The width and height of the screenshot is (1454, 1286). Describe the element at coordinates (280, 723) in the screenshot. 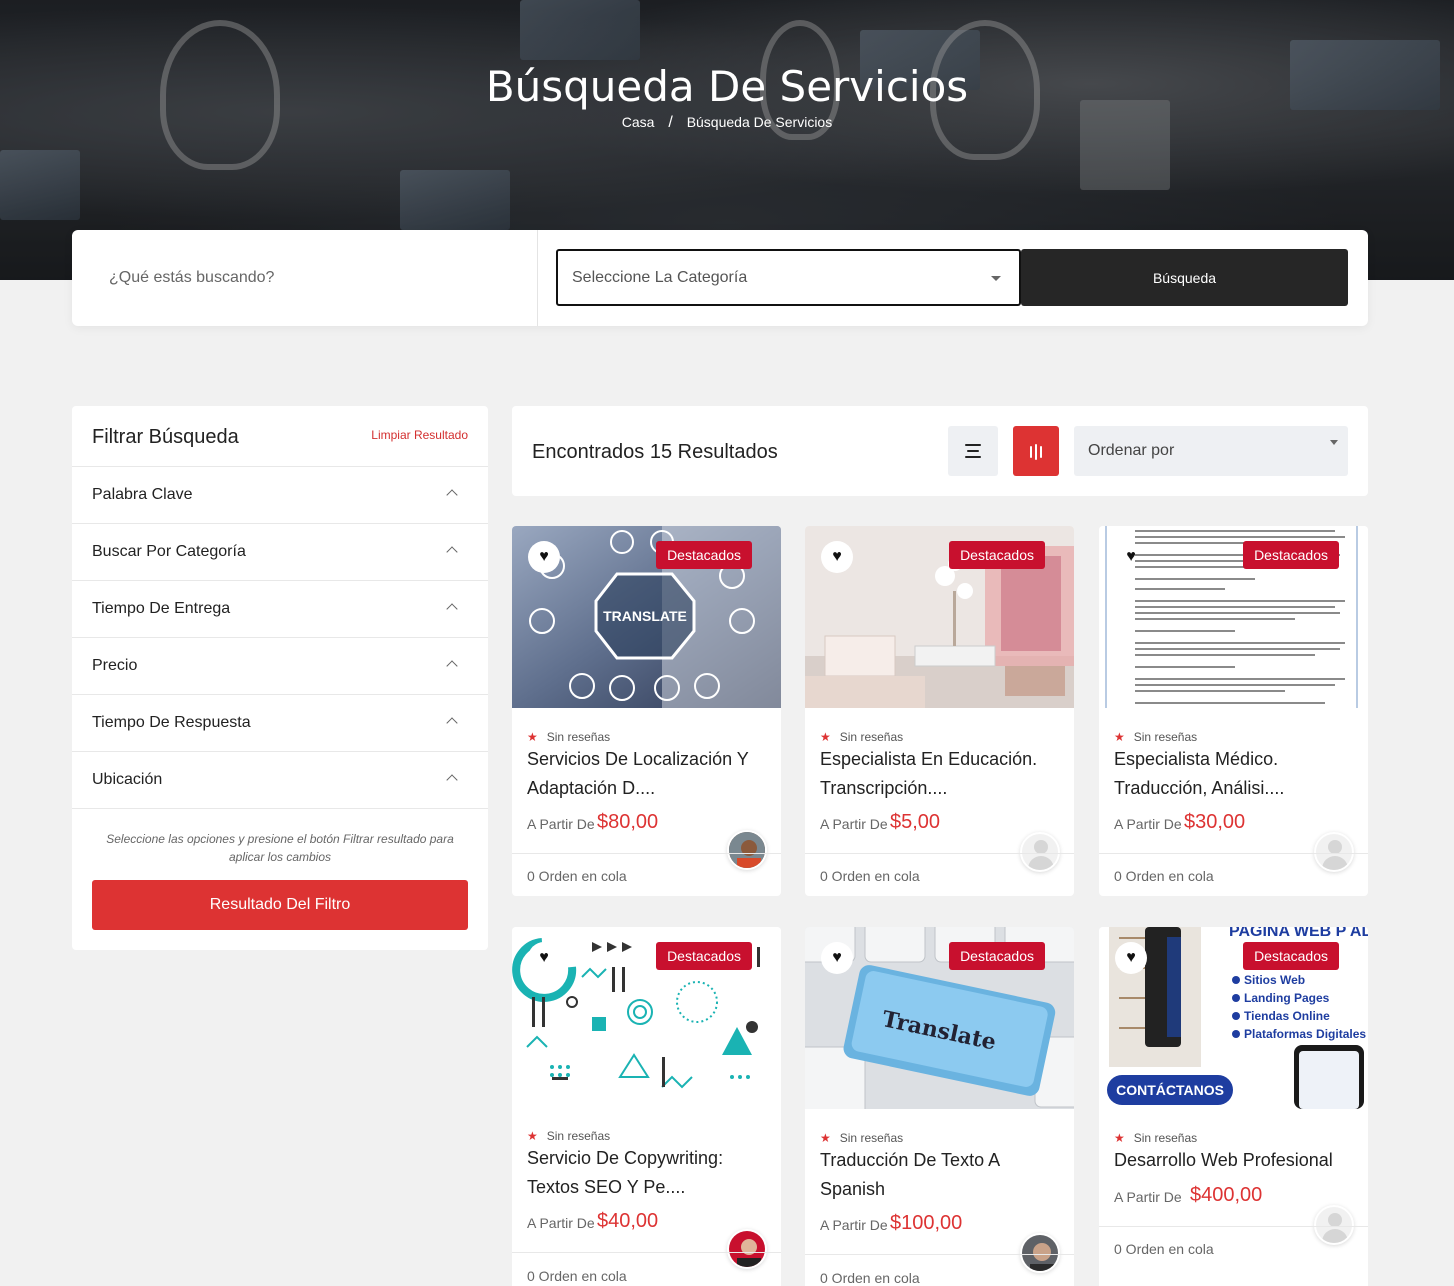

I see `facet-response-time: Tiempo De Respuesta` at that location.